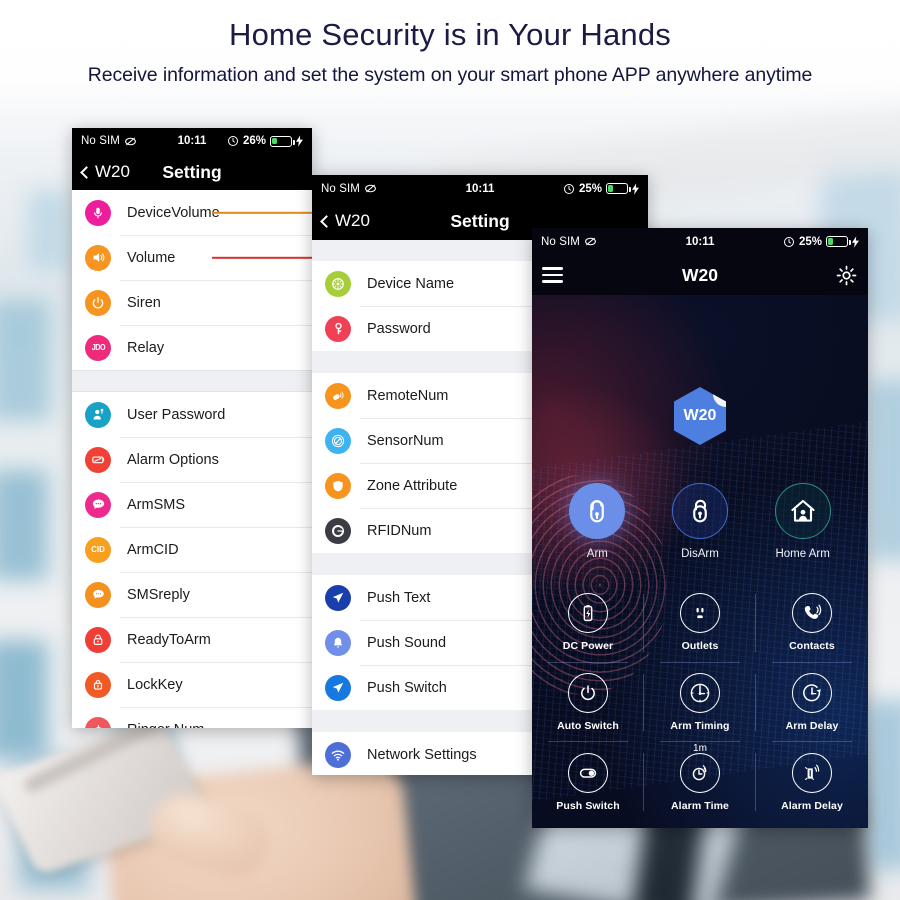  I want to click on chat-icon, so click(98, 504).